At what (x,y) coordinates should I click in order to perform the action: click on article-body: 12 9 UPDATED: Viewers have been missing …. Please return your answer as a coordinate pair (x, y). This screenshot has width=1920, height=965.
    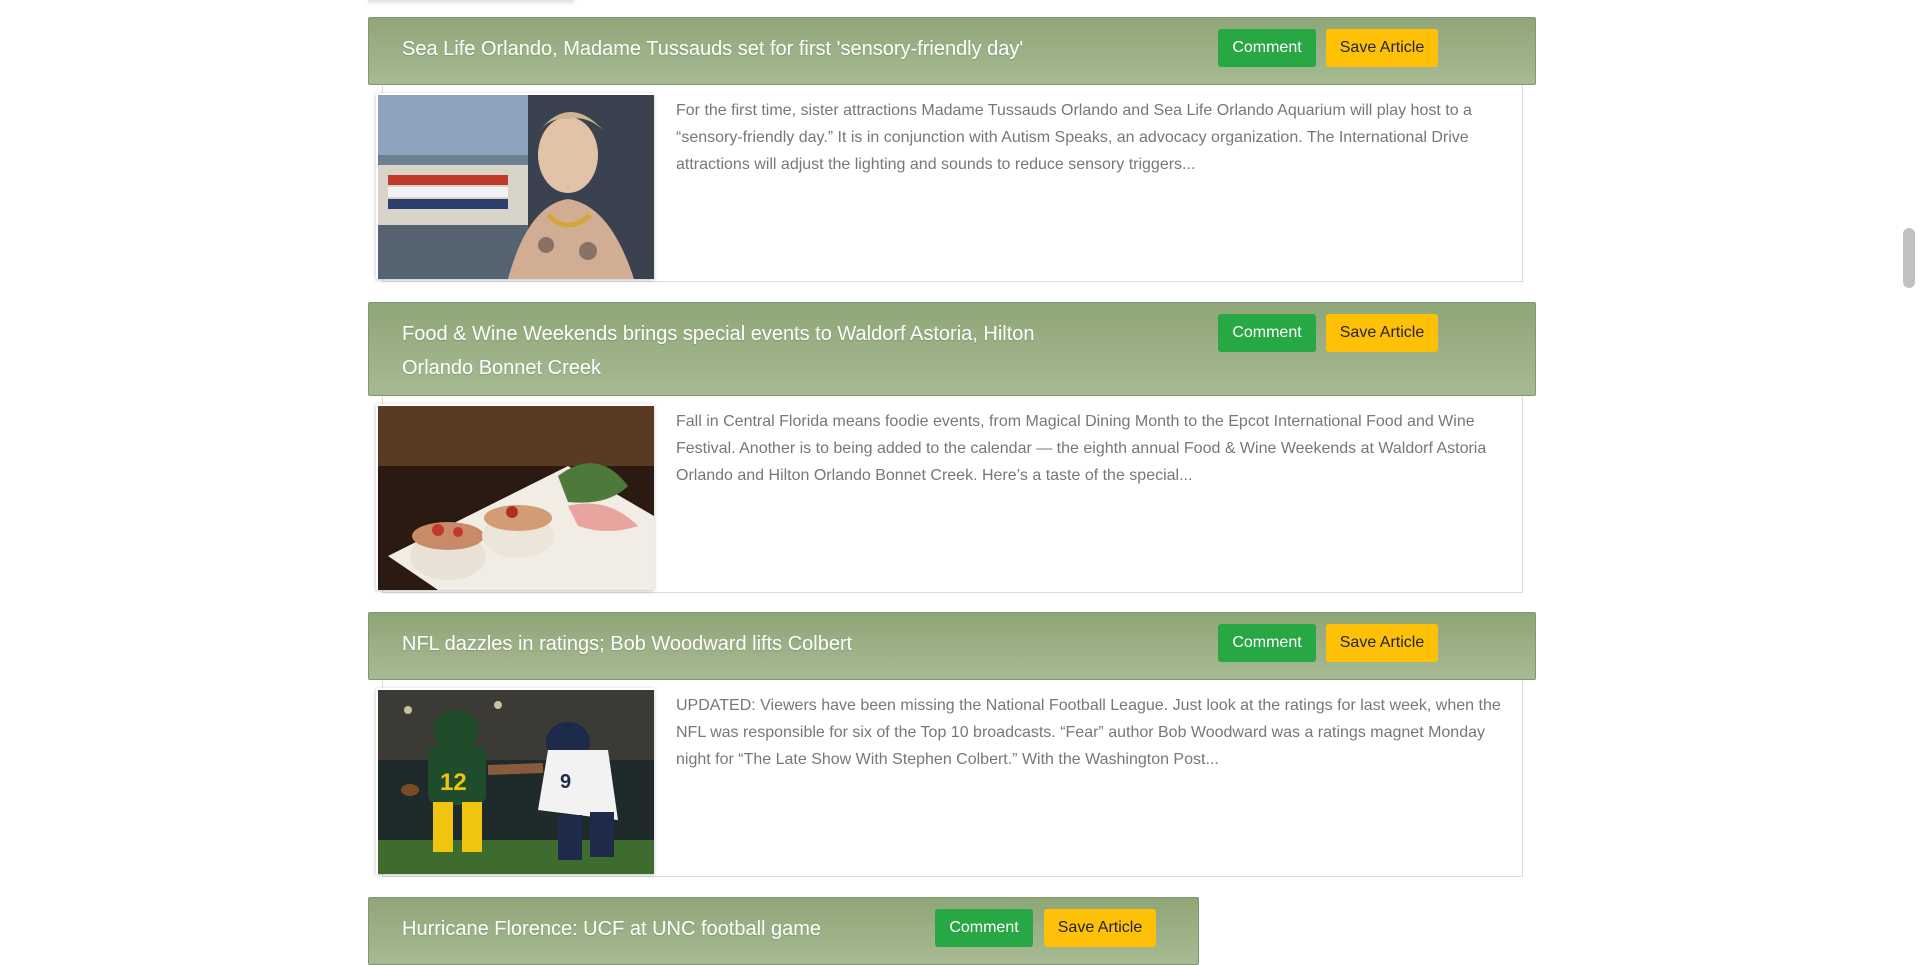
    Looking at the image, I should click on (949, 778).